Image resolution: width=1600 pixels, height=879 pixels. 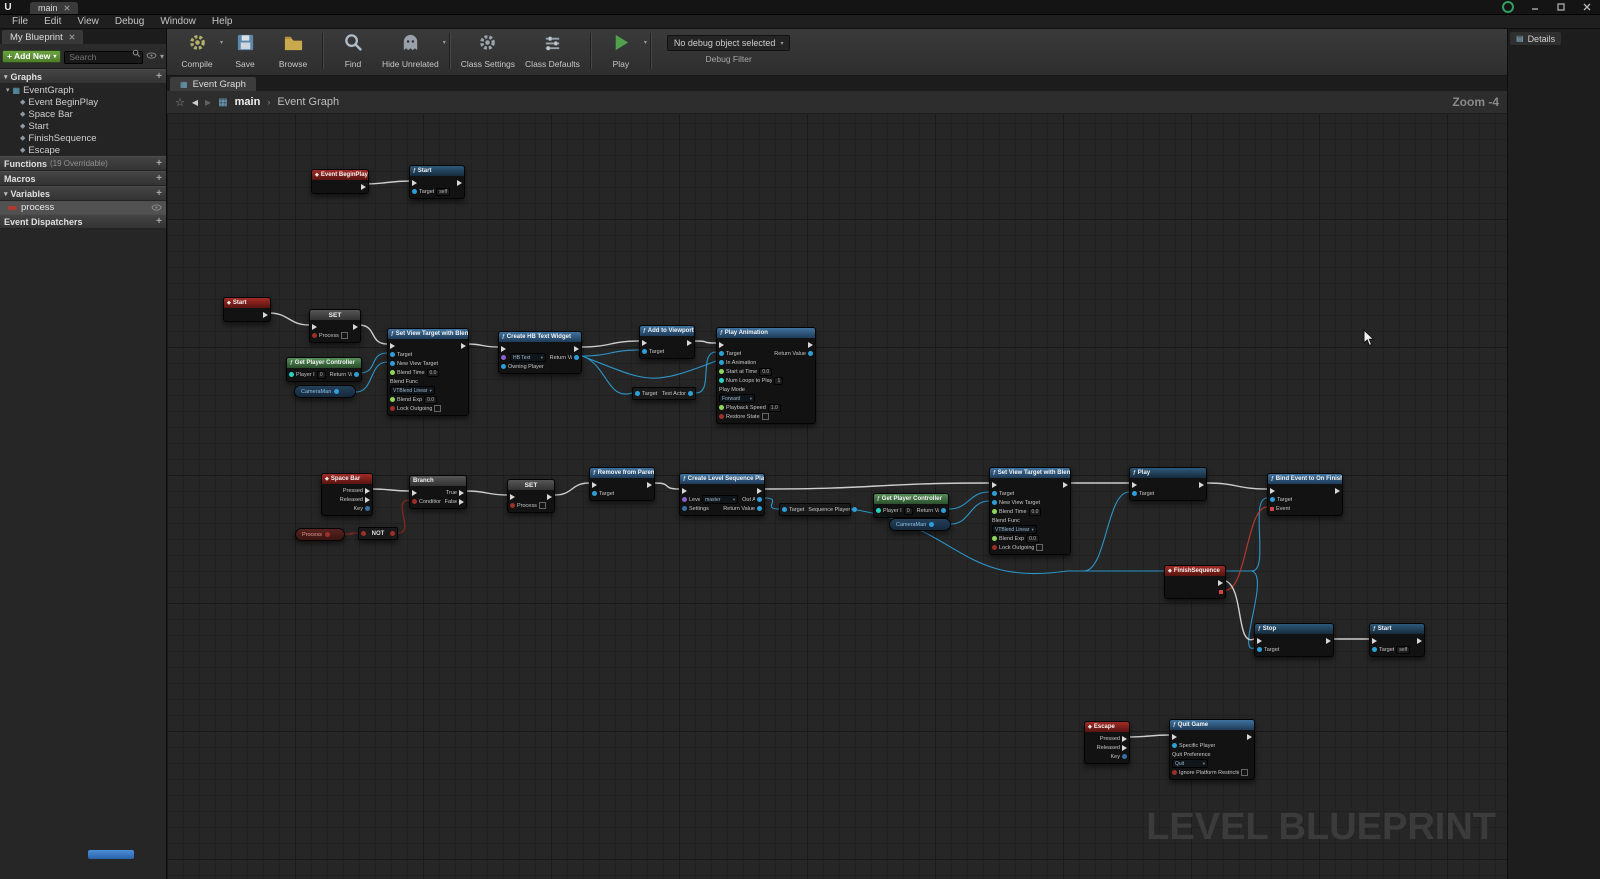 I want to click on node-sequence-player-mini: Target Sequence Player, so click(x=818, y=509).